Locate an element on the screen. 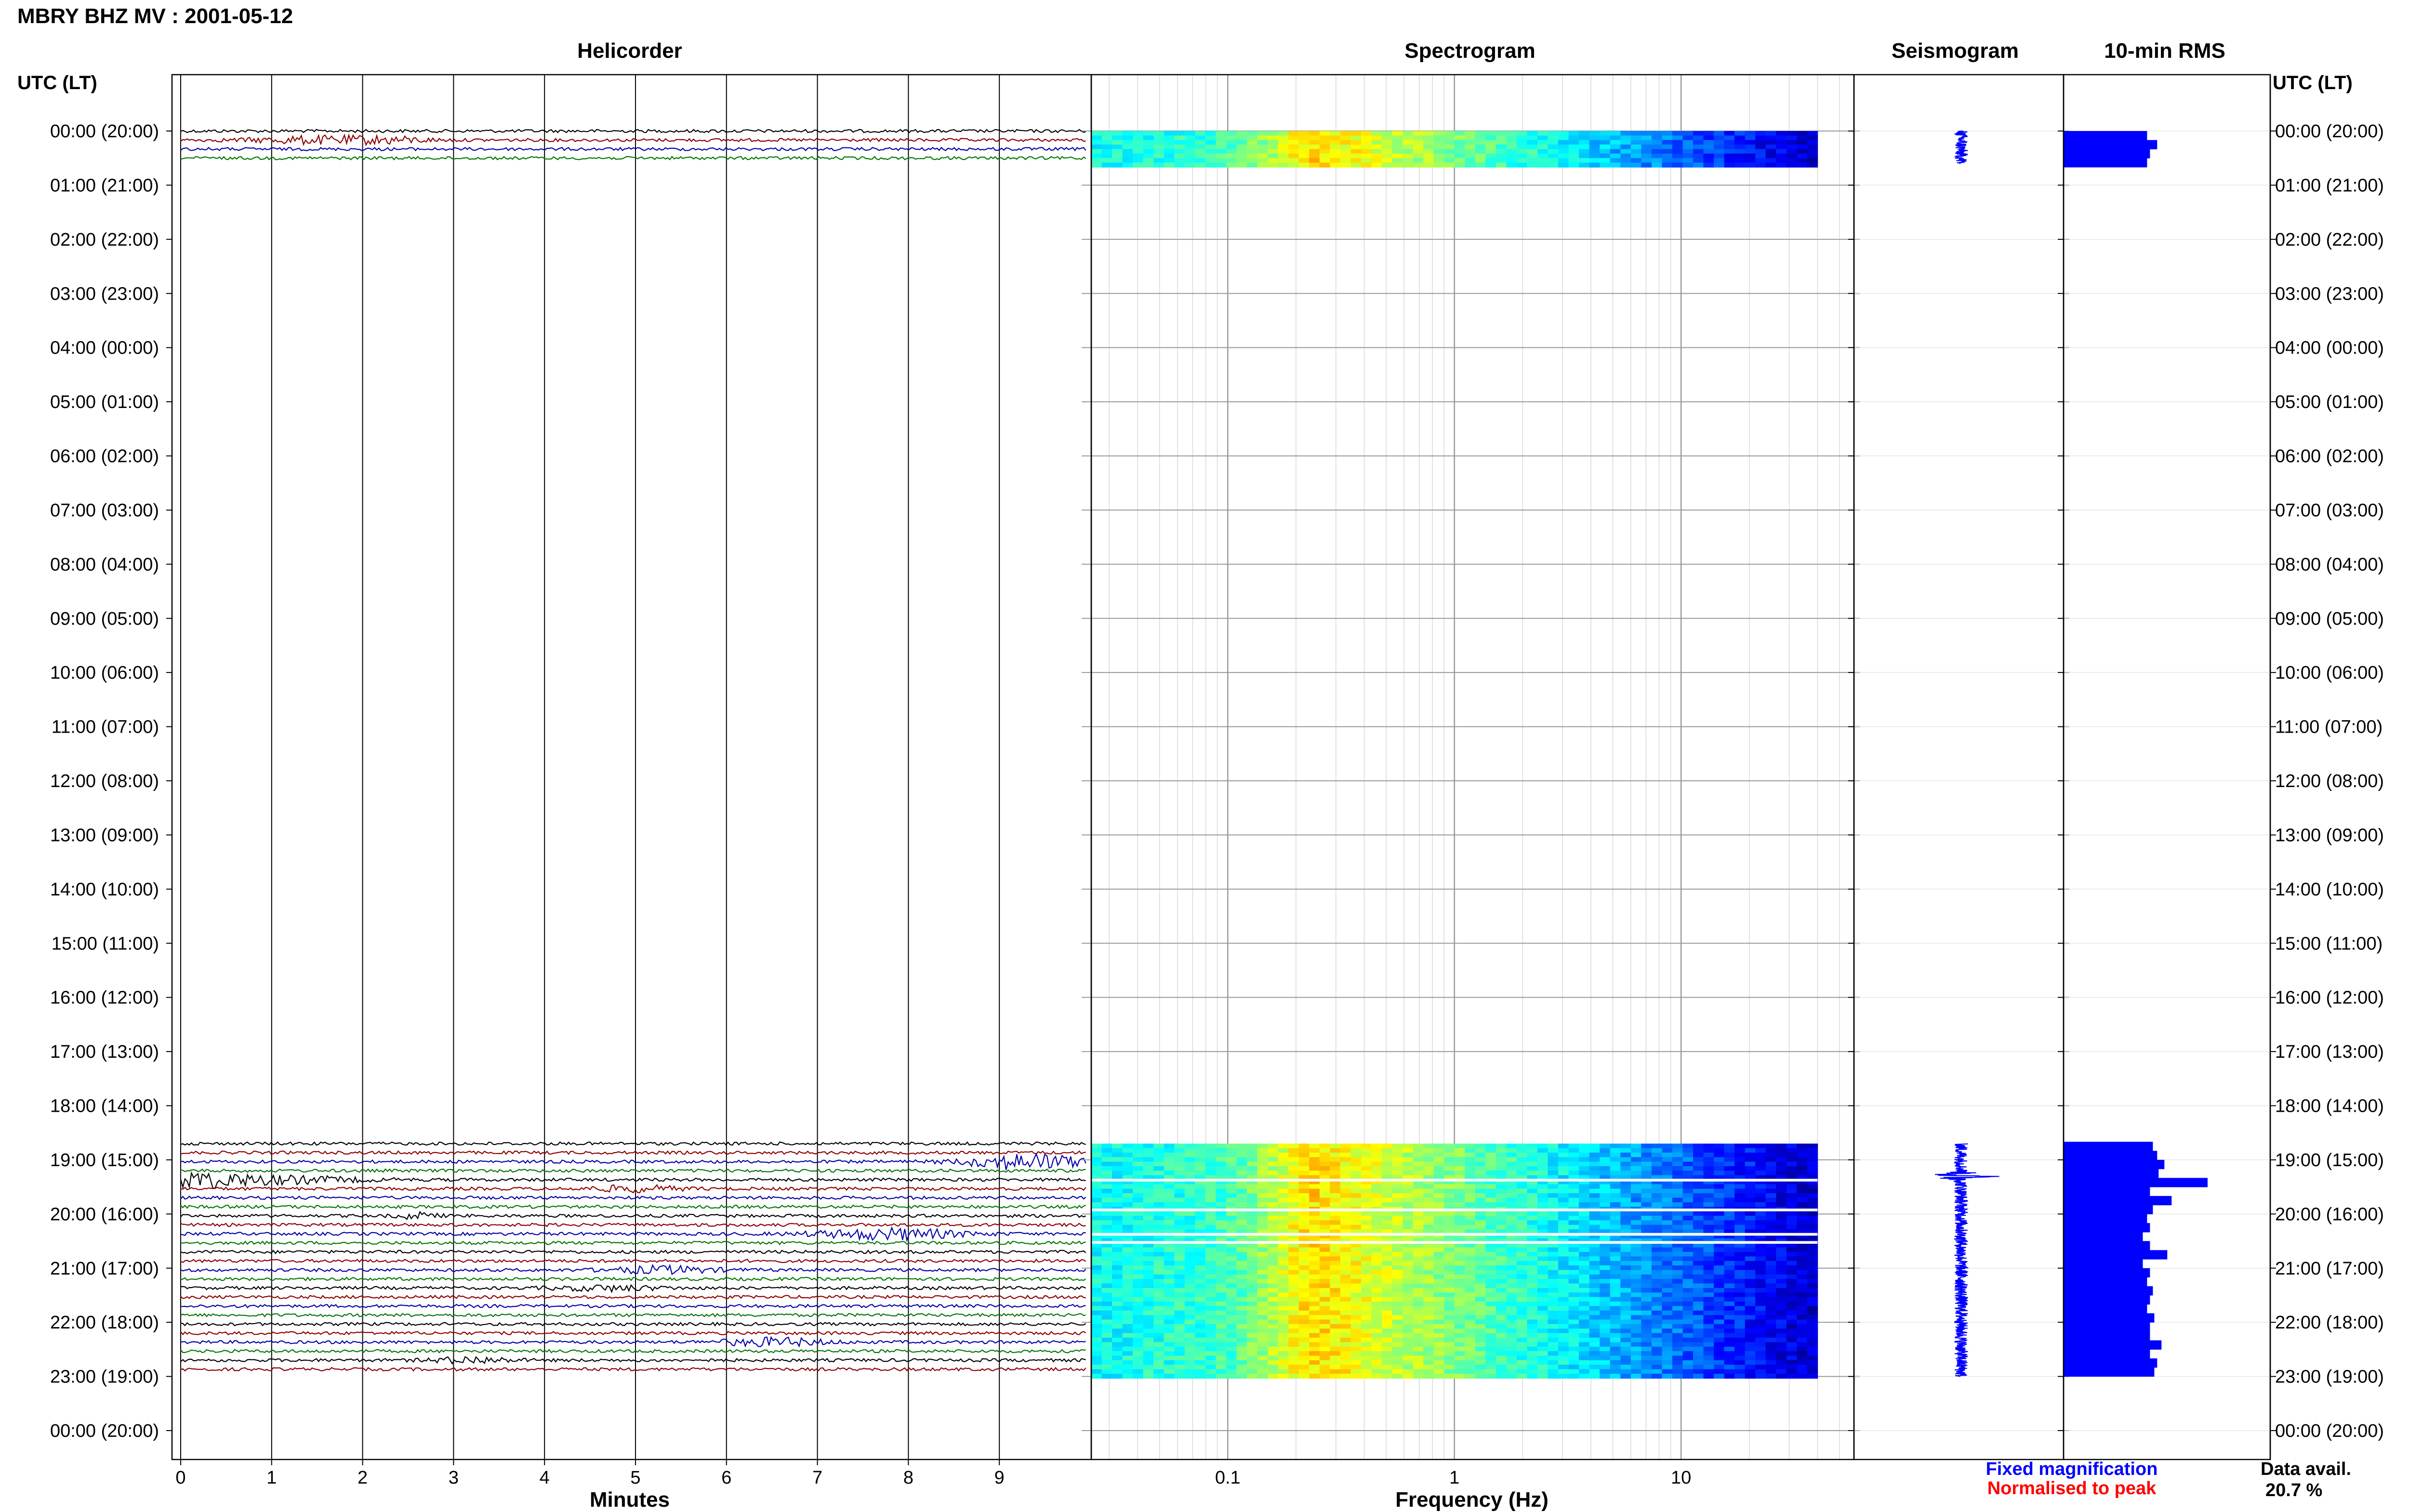 This screenshot has width=2409, height=1512. time-tick-label-right: 14:00 (10:00) is located at coordinates (2329, 890).